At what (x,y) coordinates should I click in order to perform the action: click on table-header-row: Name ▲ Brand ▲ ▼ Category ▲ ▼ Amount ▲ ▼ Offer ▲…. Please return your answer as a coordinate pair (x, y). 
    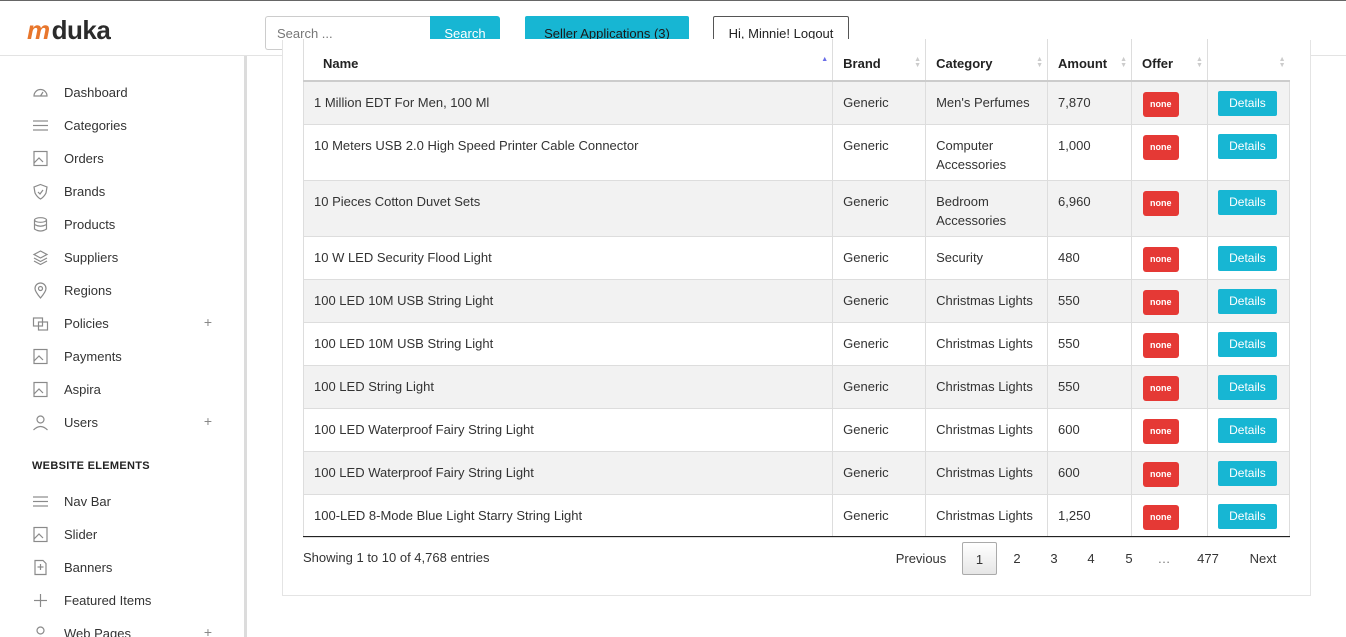
    Looking at the image, I should click on (796, 60).